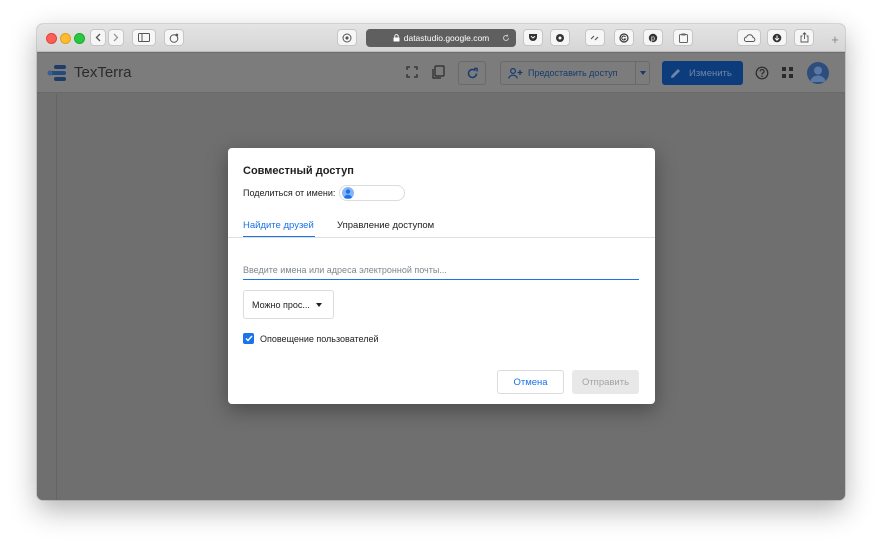  What do you see at coordinates (441, 237) in the screenshot?
I see `tabs-divider` at bounding box center [441, 237].